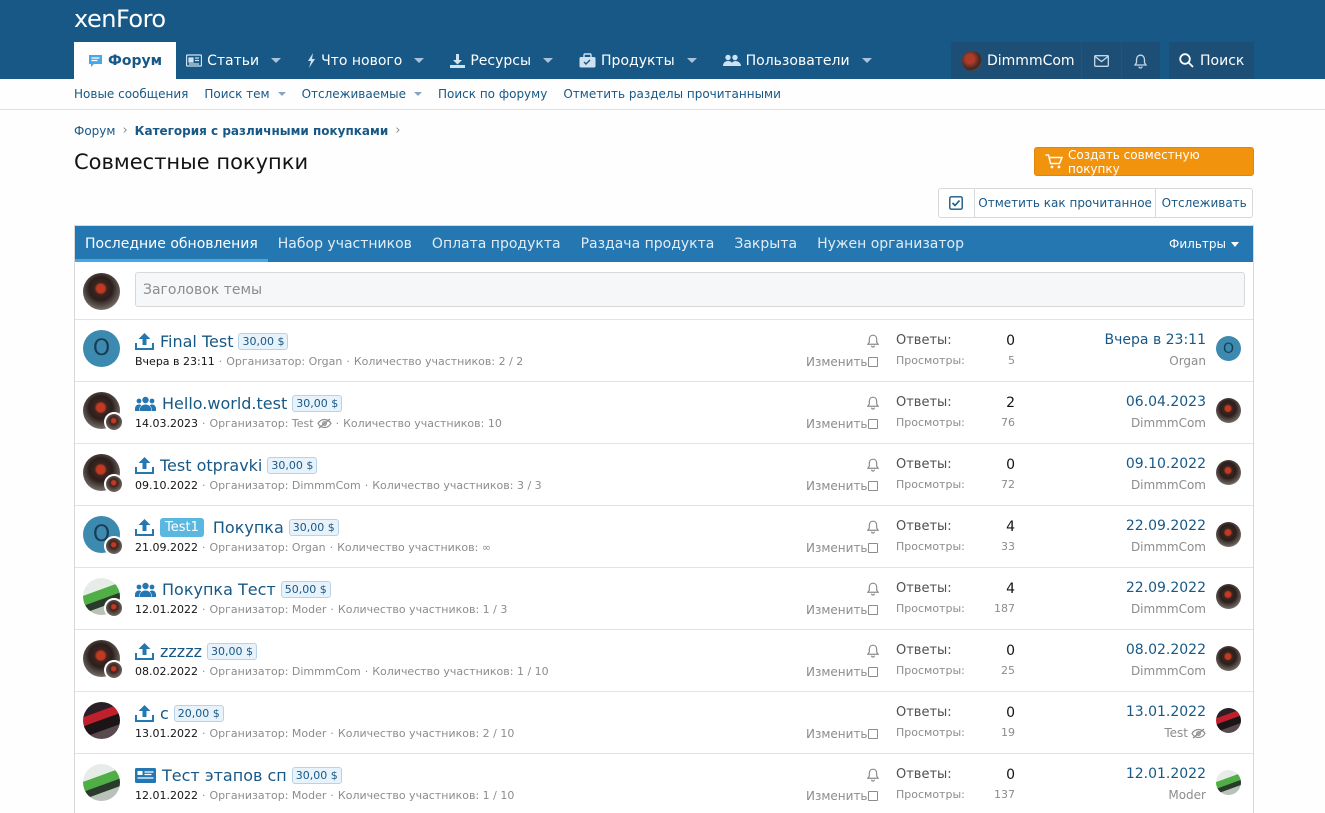 The width and height of the screenshot is (1325, 813). I want to click on last-post-date: 06.04.2023, so click(1166, 402).